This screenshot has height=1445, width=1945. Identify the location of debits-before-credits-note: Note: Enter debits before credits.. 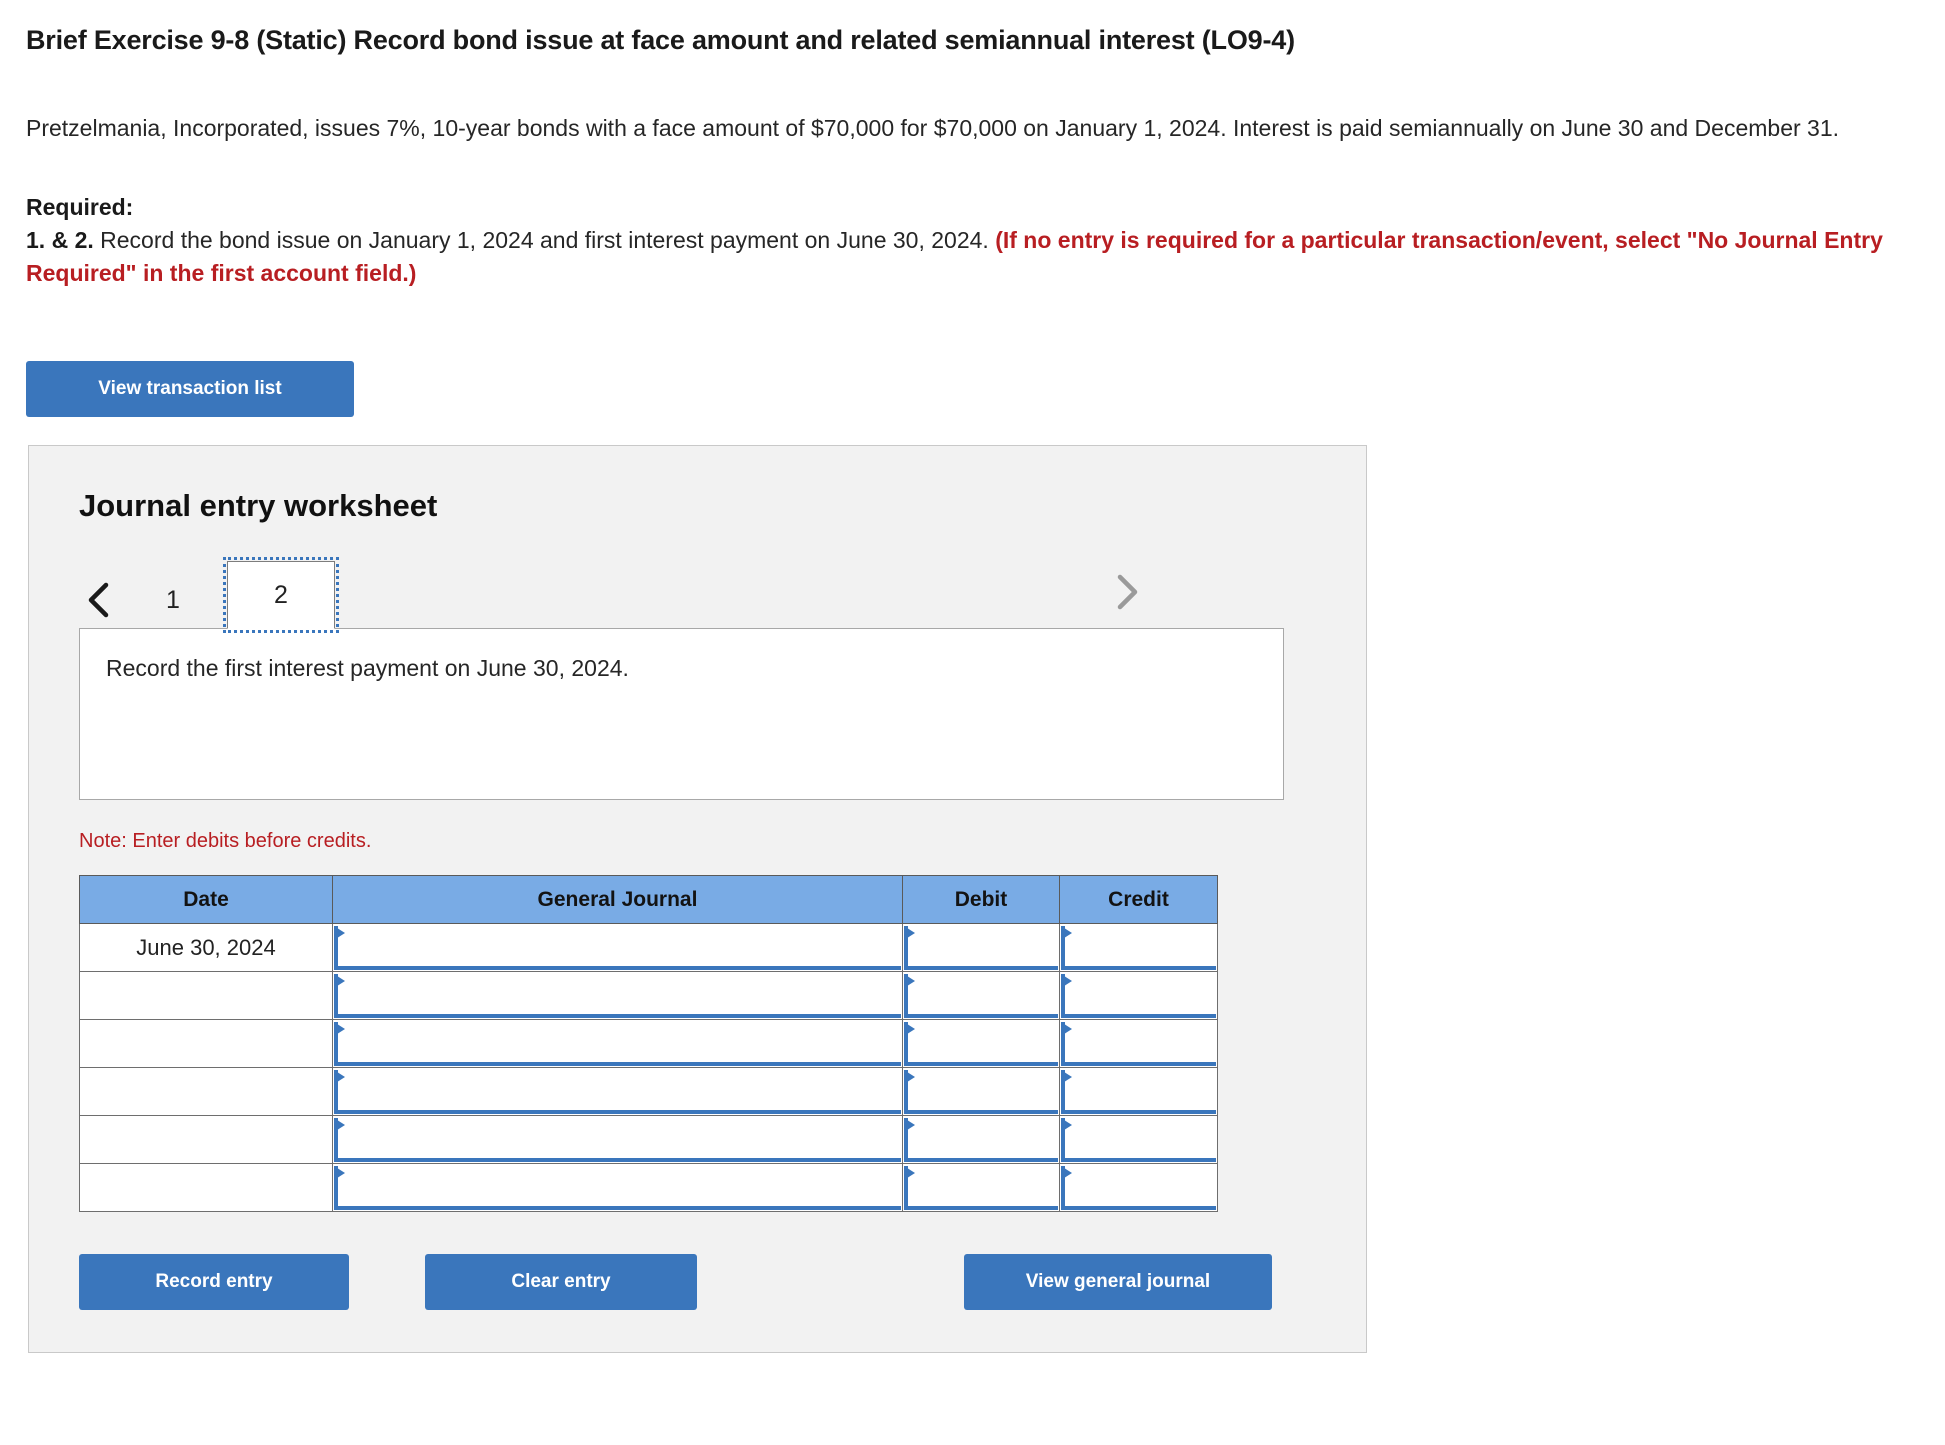
(225, 841).